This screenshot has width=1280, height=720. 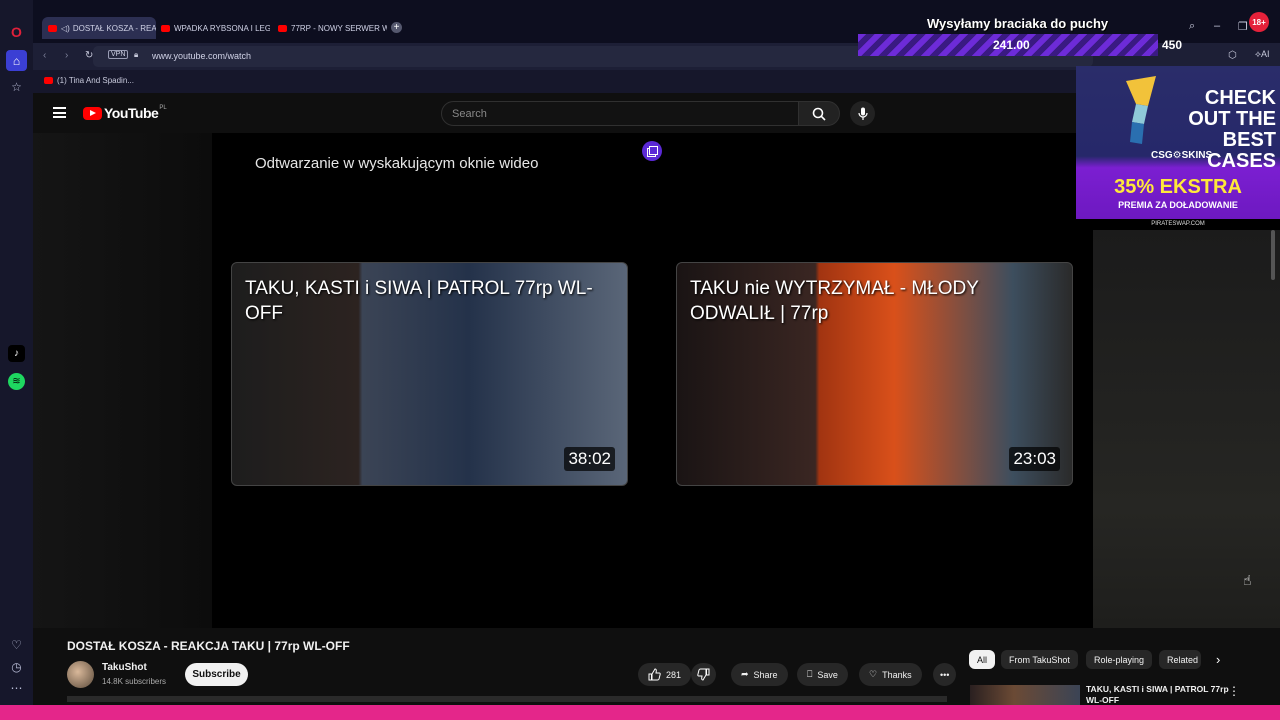 I want to click on youtube-logo: YouTube PL, so click(x=125, y=113).